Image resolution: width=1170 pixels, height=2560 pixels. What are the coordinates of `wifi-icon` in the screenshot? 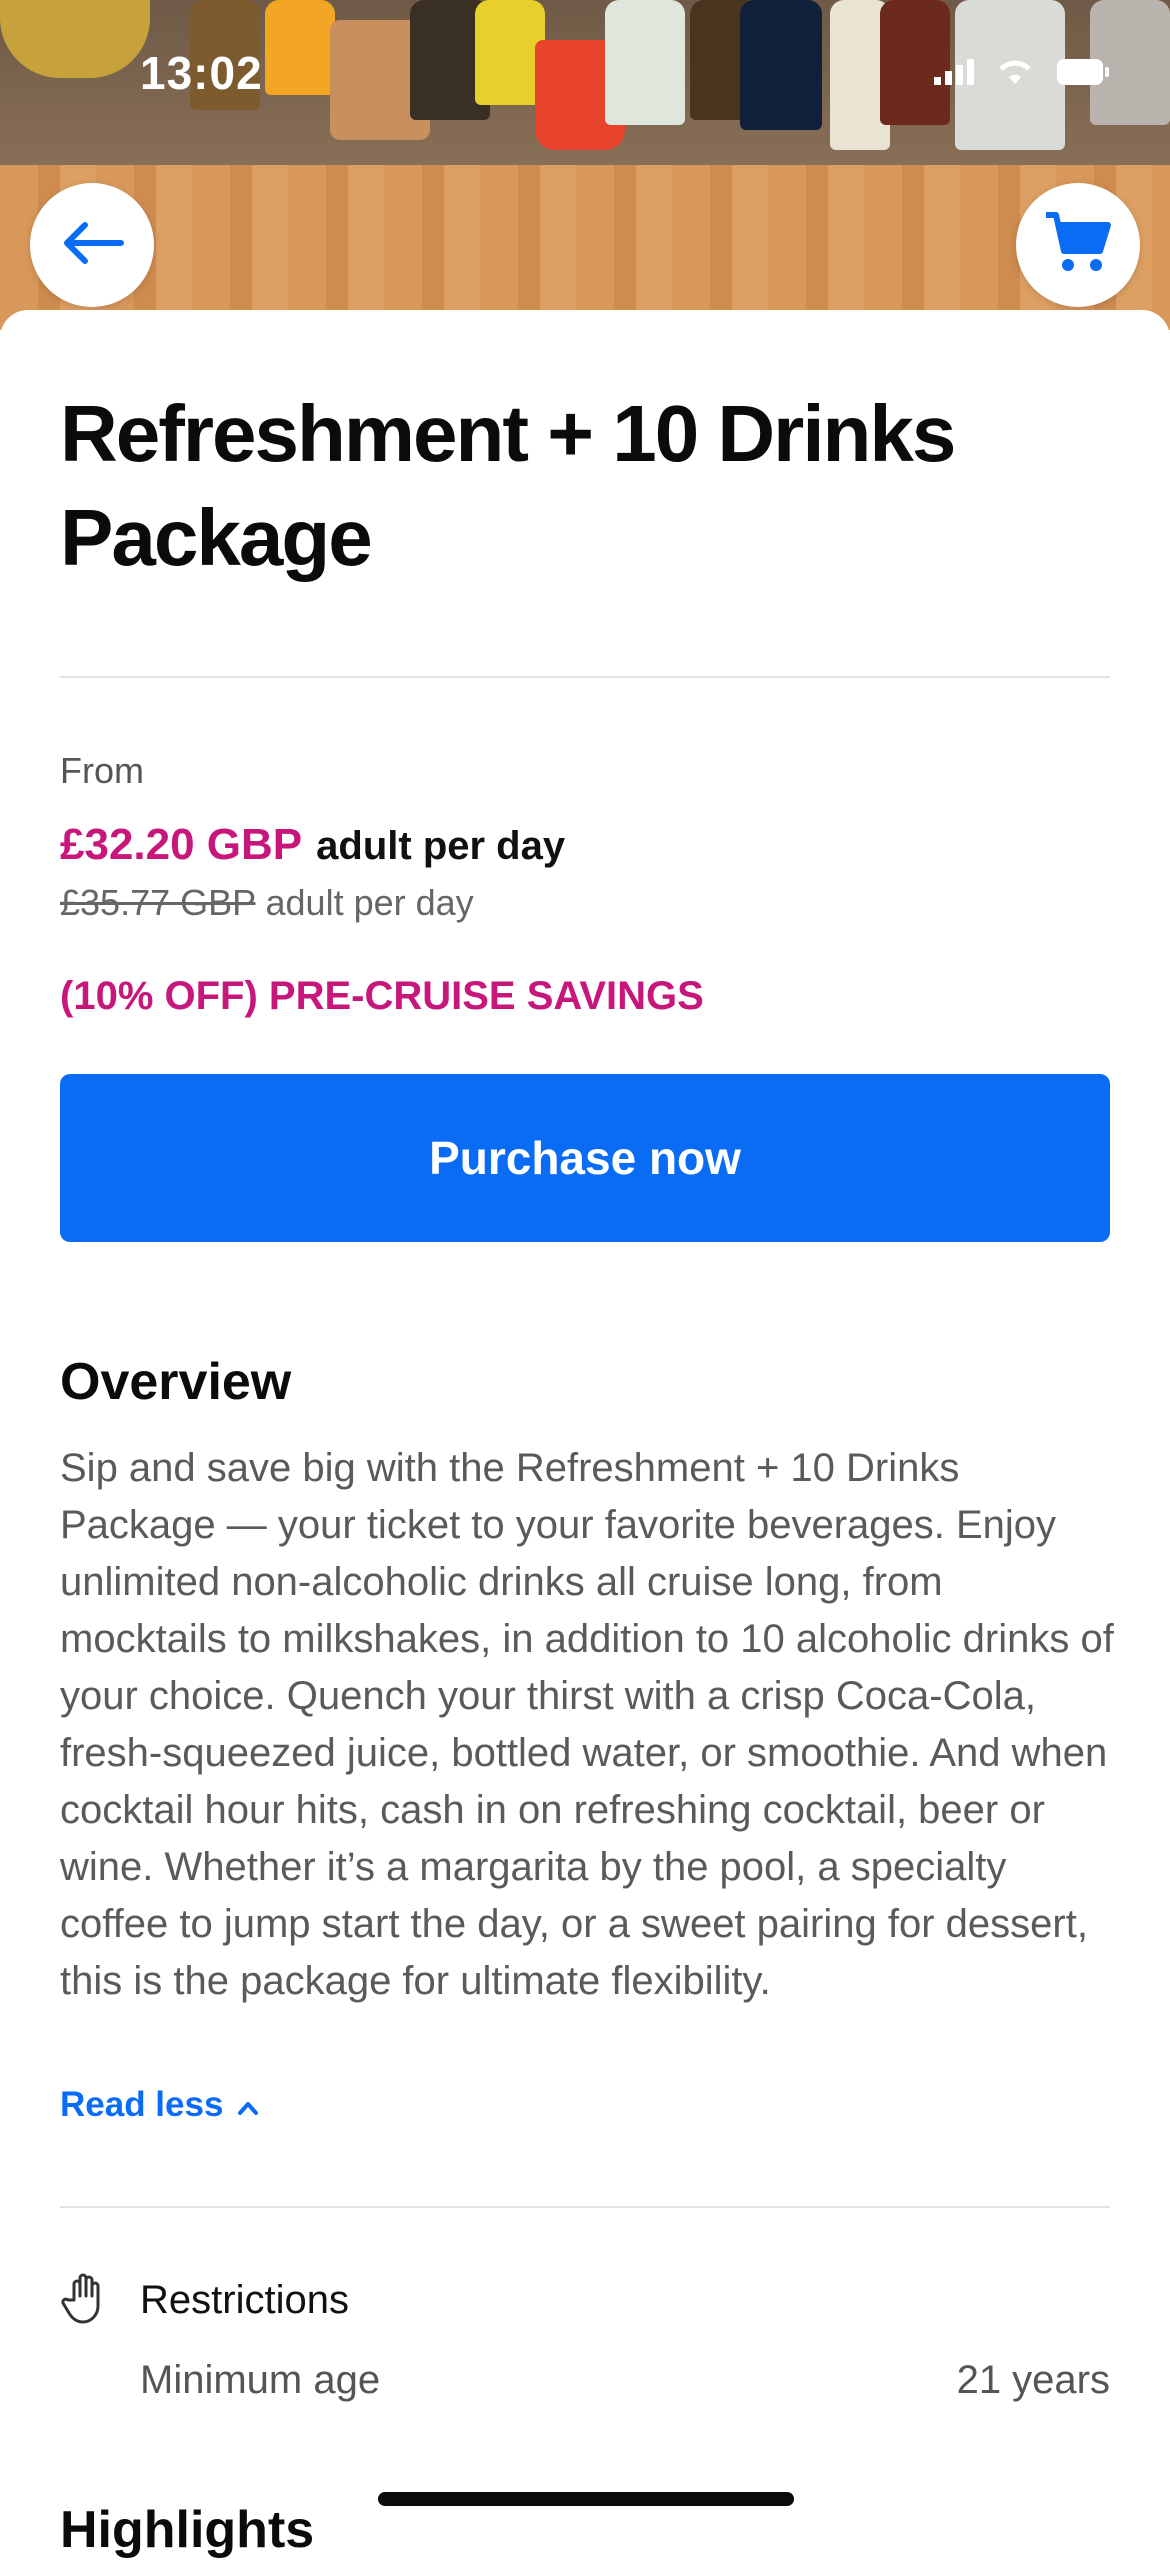 It's located at (1015, 74).